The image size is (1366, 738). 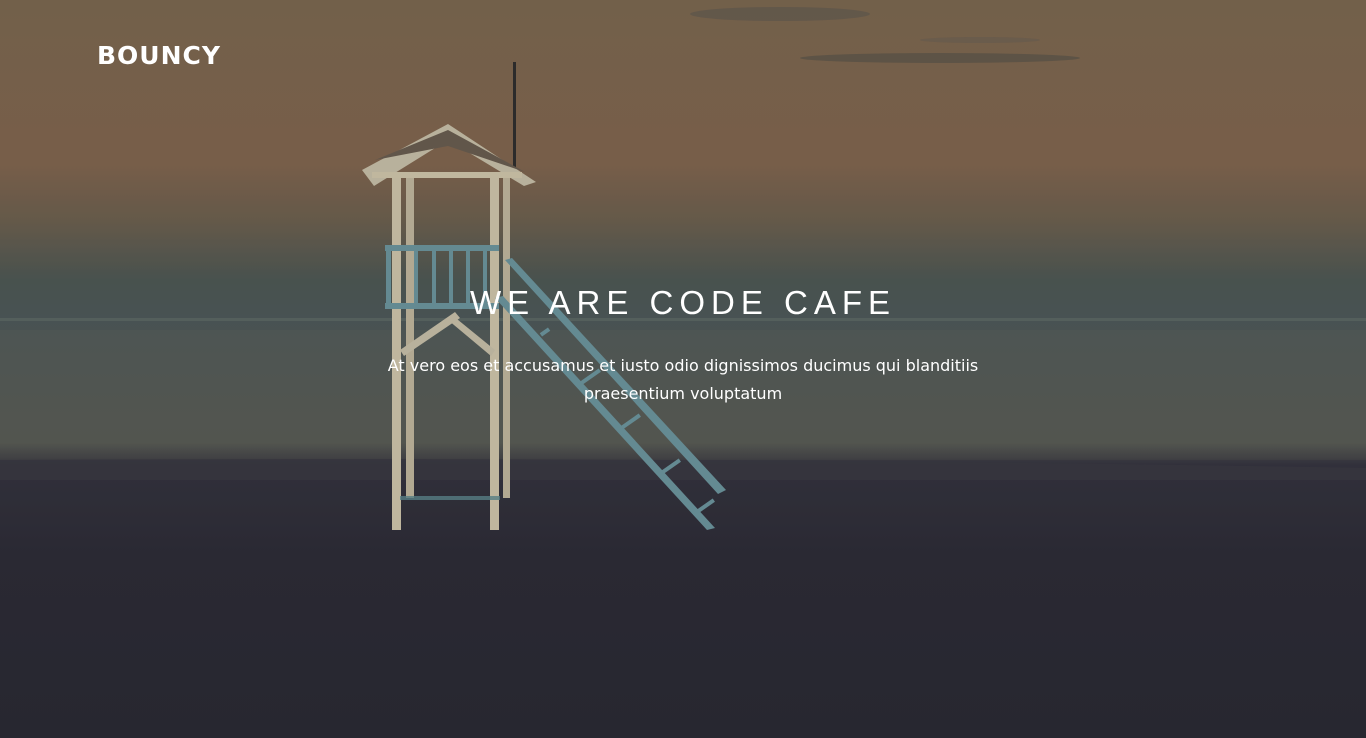 I want to click on site-logo: BOUNCY, so click(x=159, y=56).